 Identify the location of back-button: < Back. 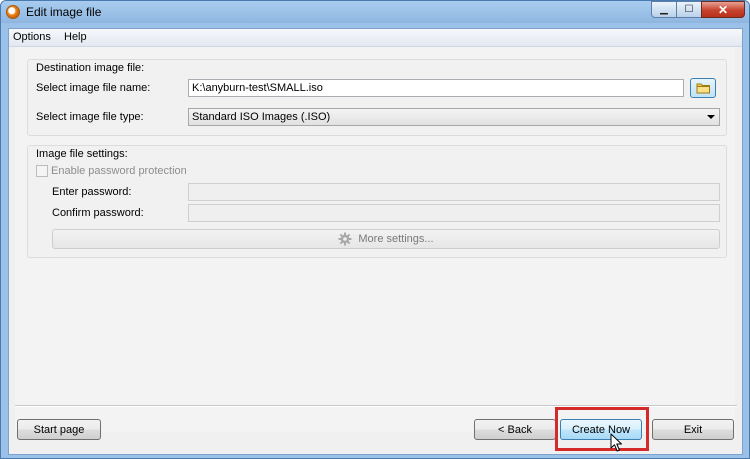
(515, 429).